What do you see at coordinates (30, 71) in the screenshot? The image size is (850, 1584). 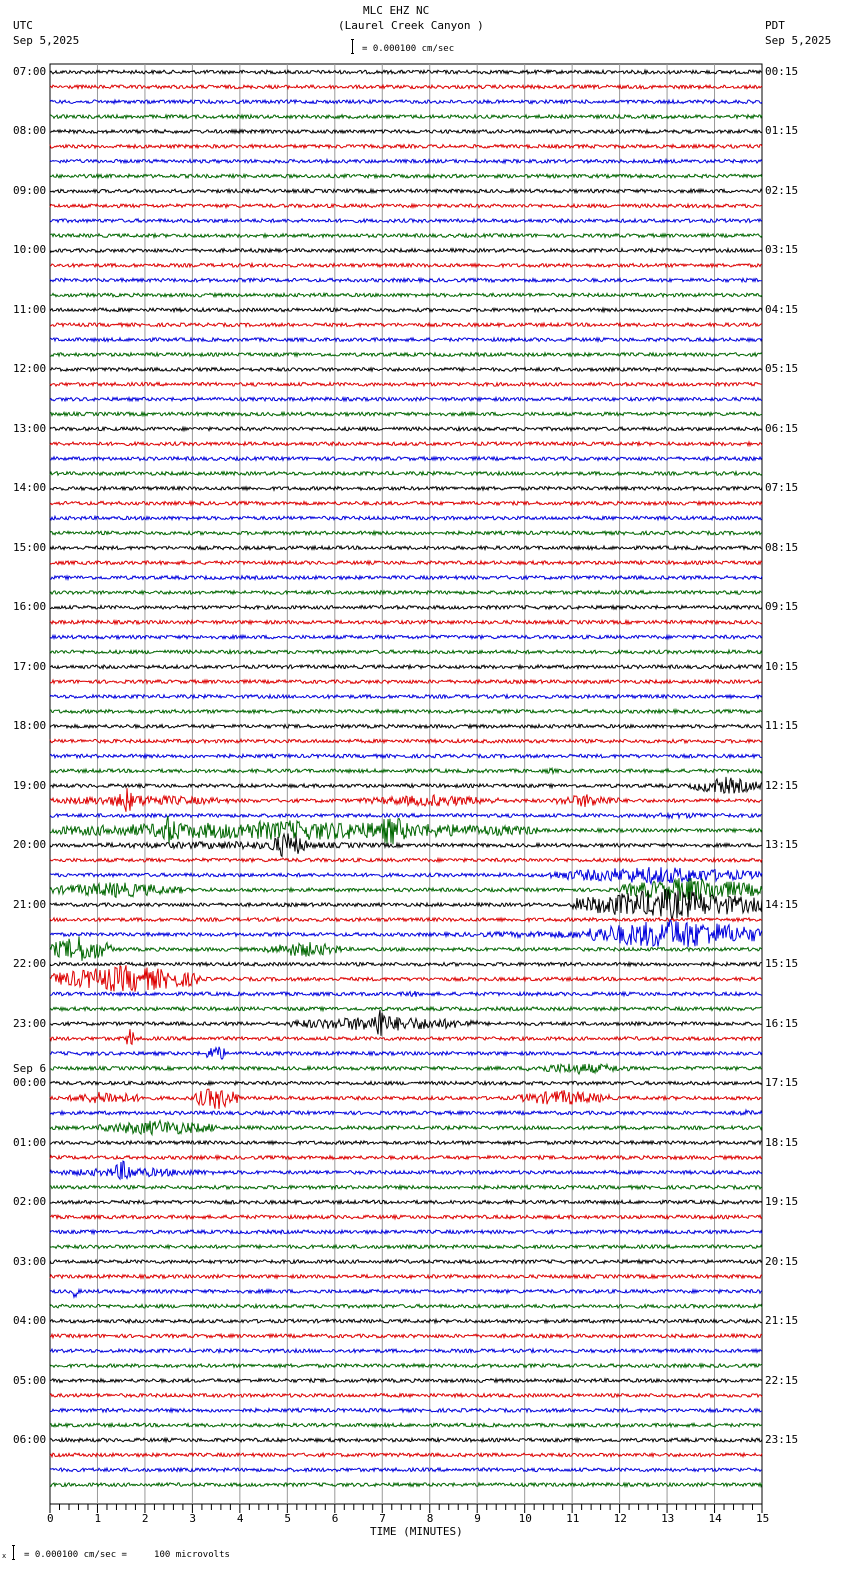 I see `utc-hour-label: 07:00` at bounding box center [30, 71].